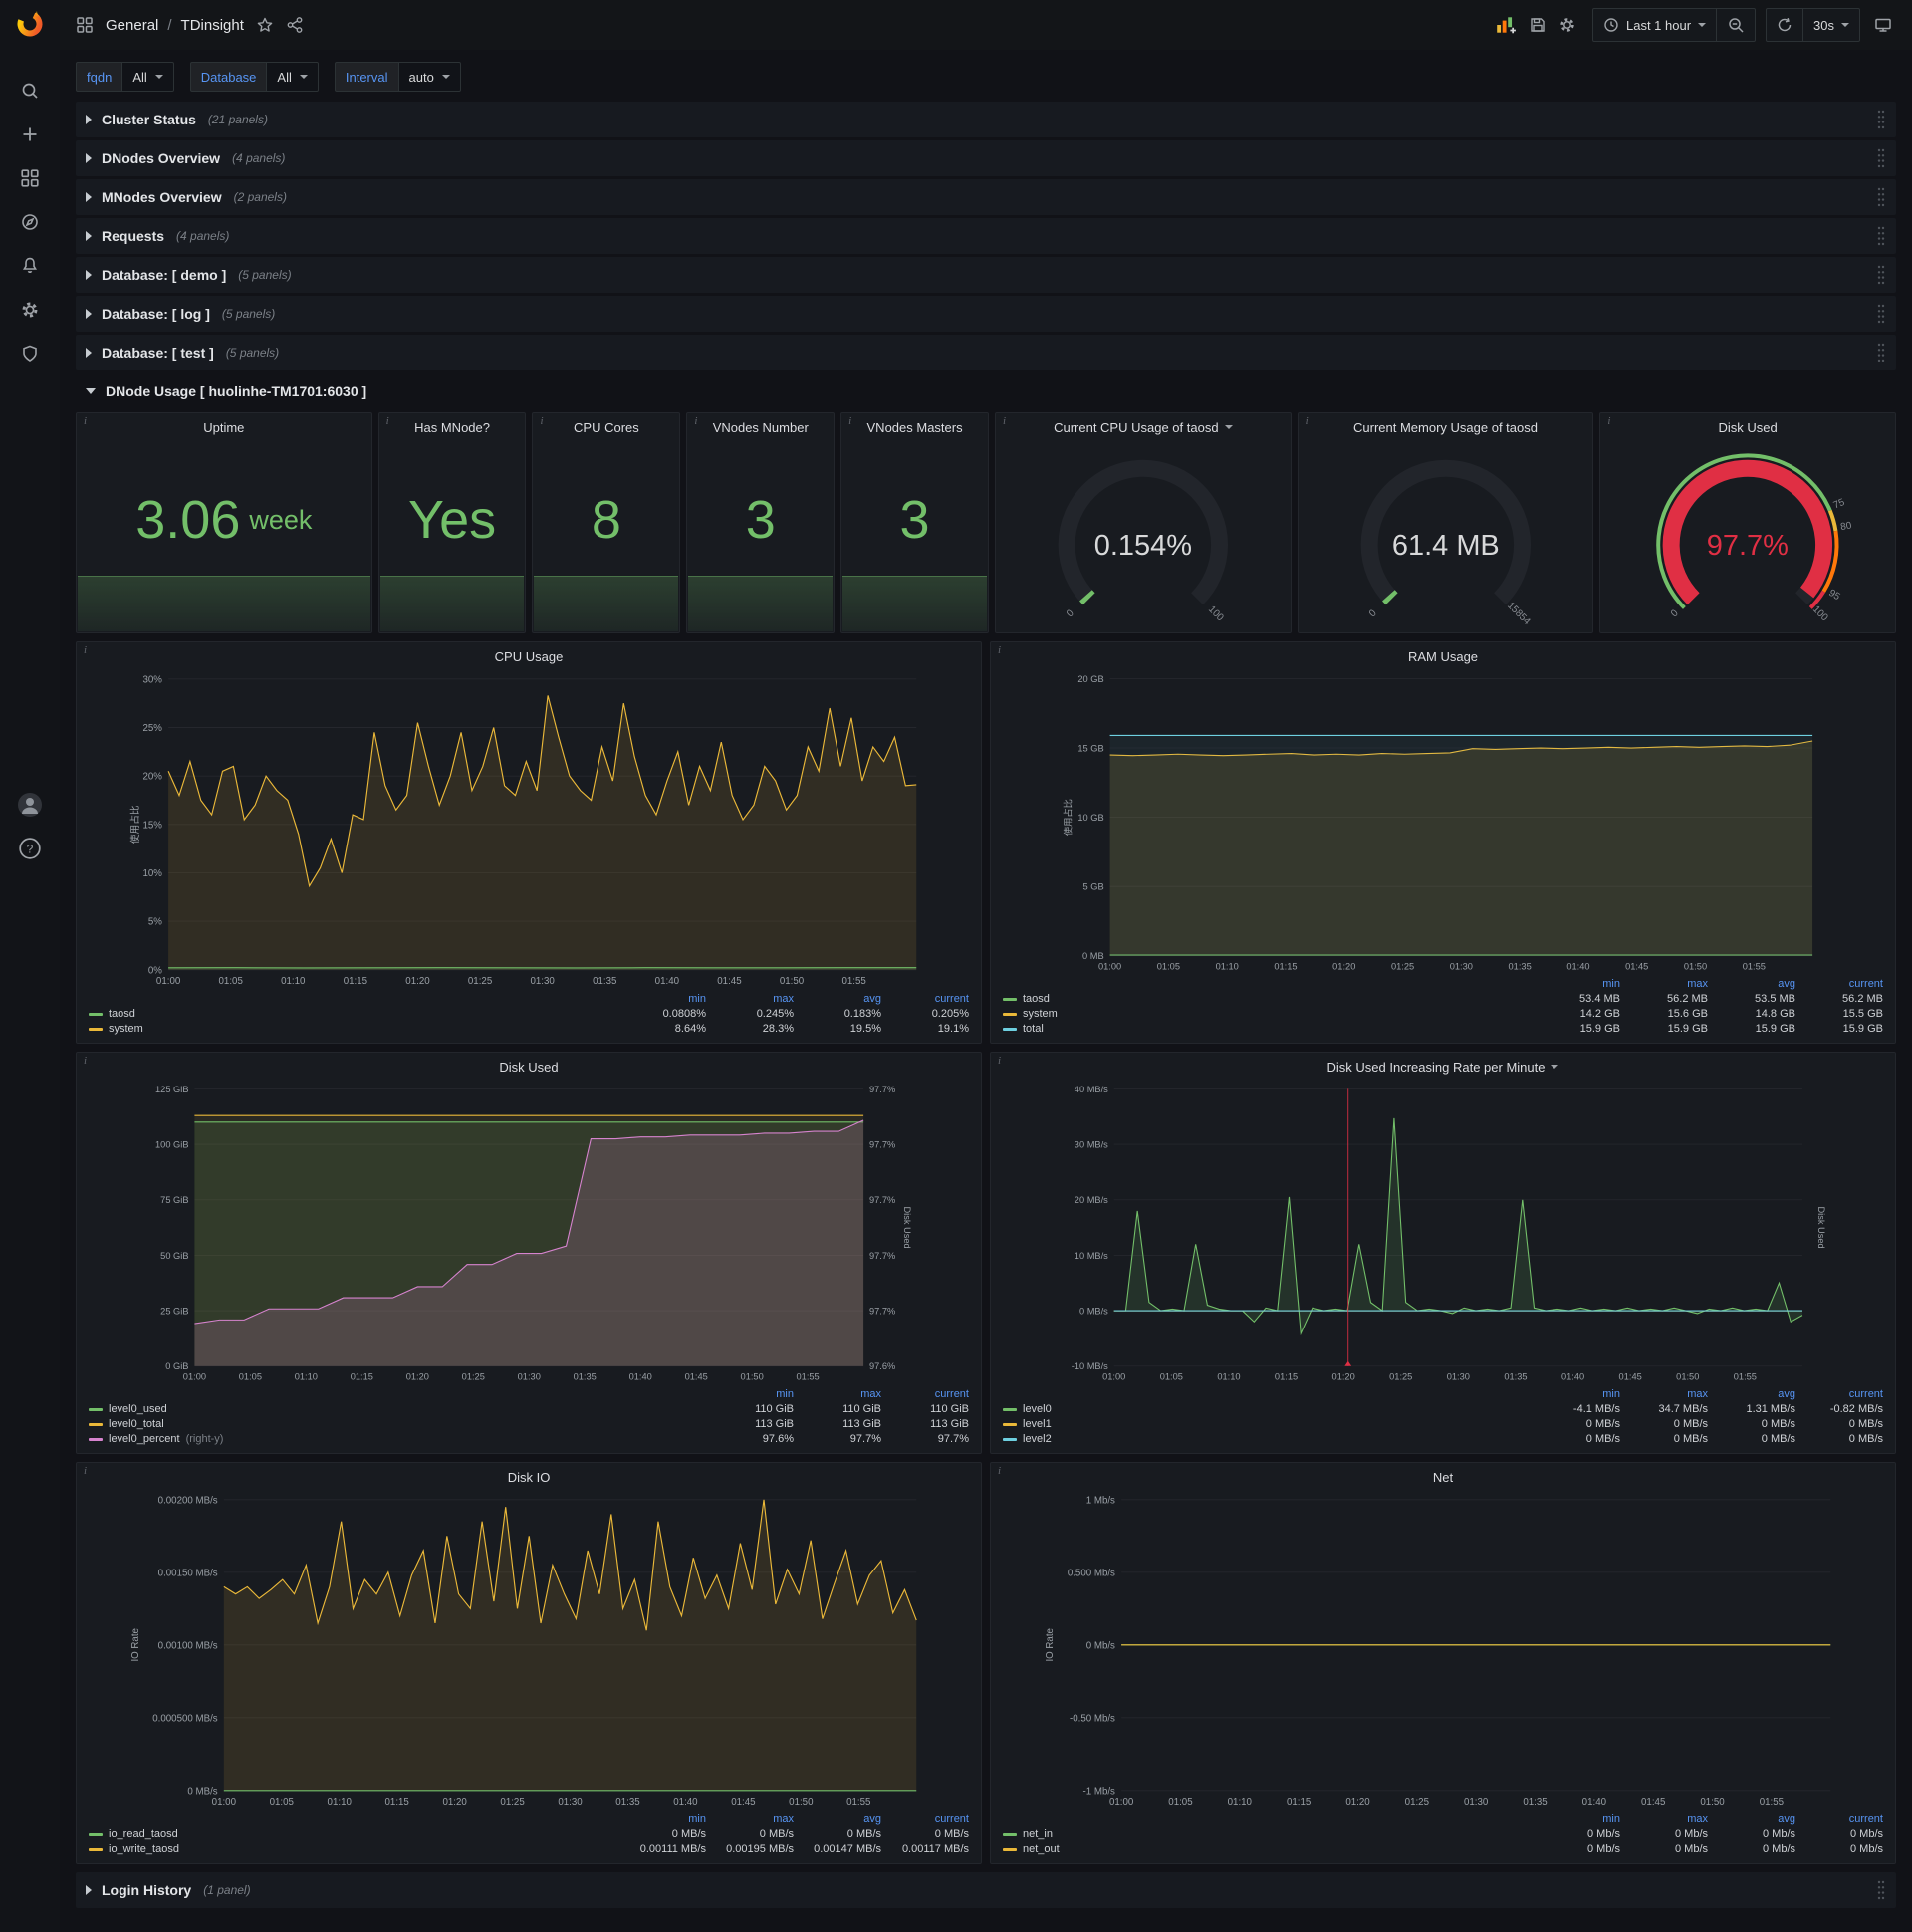 This screenshot has width=1912, height=1932. What do you see at coordinates (30, 310) in the screenshot?
I see `configuration-gear-icon` at bounding box center [30, 310].